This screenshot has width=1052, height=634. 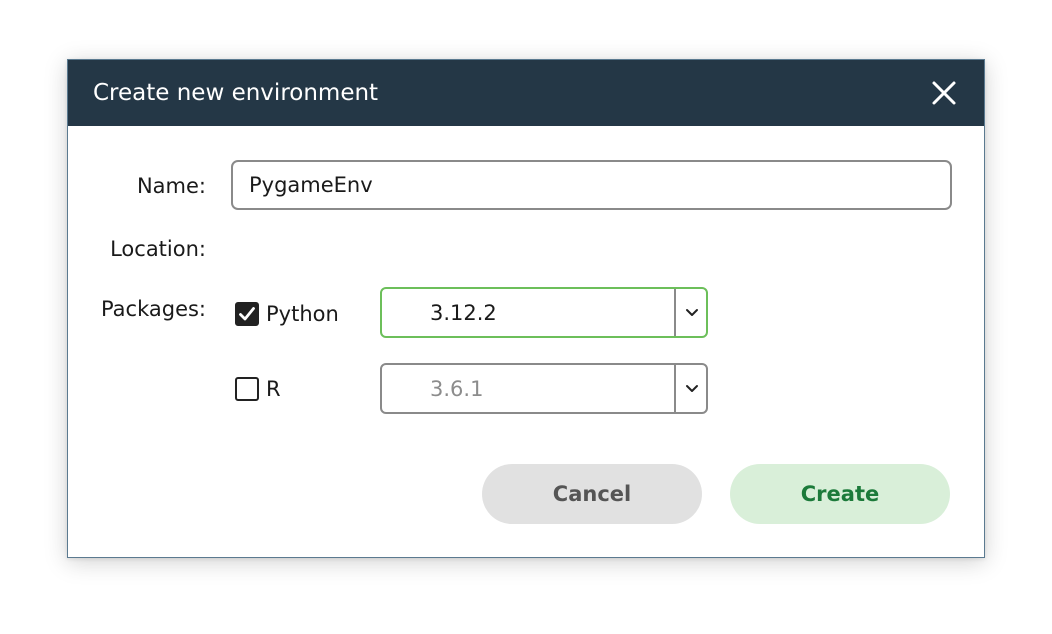 What do you see at coordinates (171, 186) in the screenshot?
I see `name-label: Name:` at bounding box center [171, 186].